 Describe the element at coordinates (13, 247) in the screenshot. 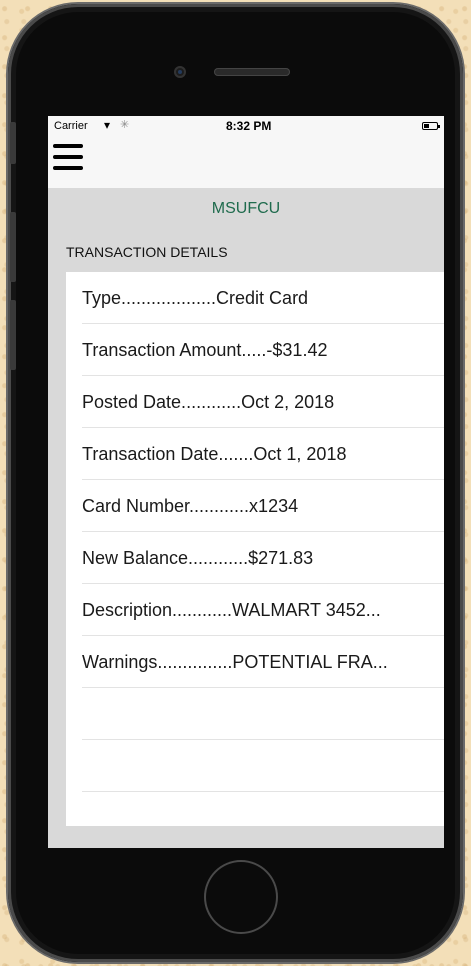

I see `volume-up-button` at that location.